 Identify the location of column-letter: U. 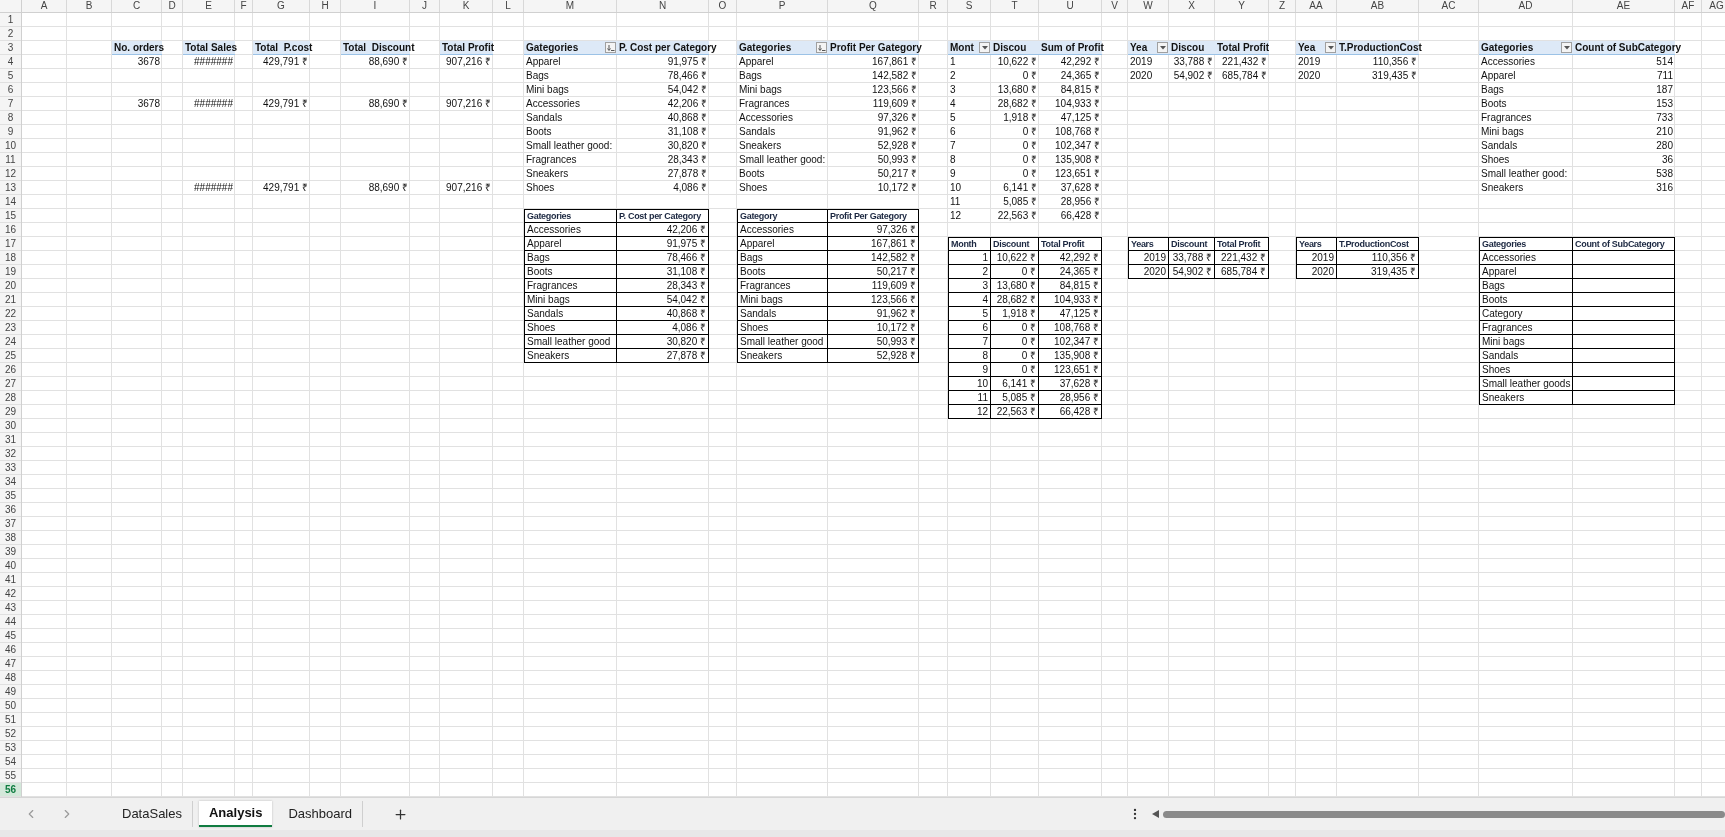
(1070, 6).